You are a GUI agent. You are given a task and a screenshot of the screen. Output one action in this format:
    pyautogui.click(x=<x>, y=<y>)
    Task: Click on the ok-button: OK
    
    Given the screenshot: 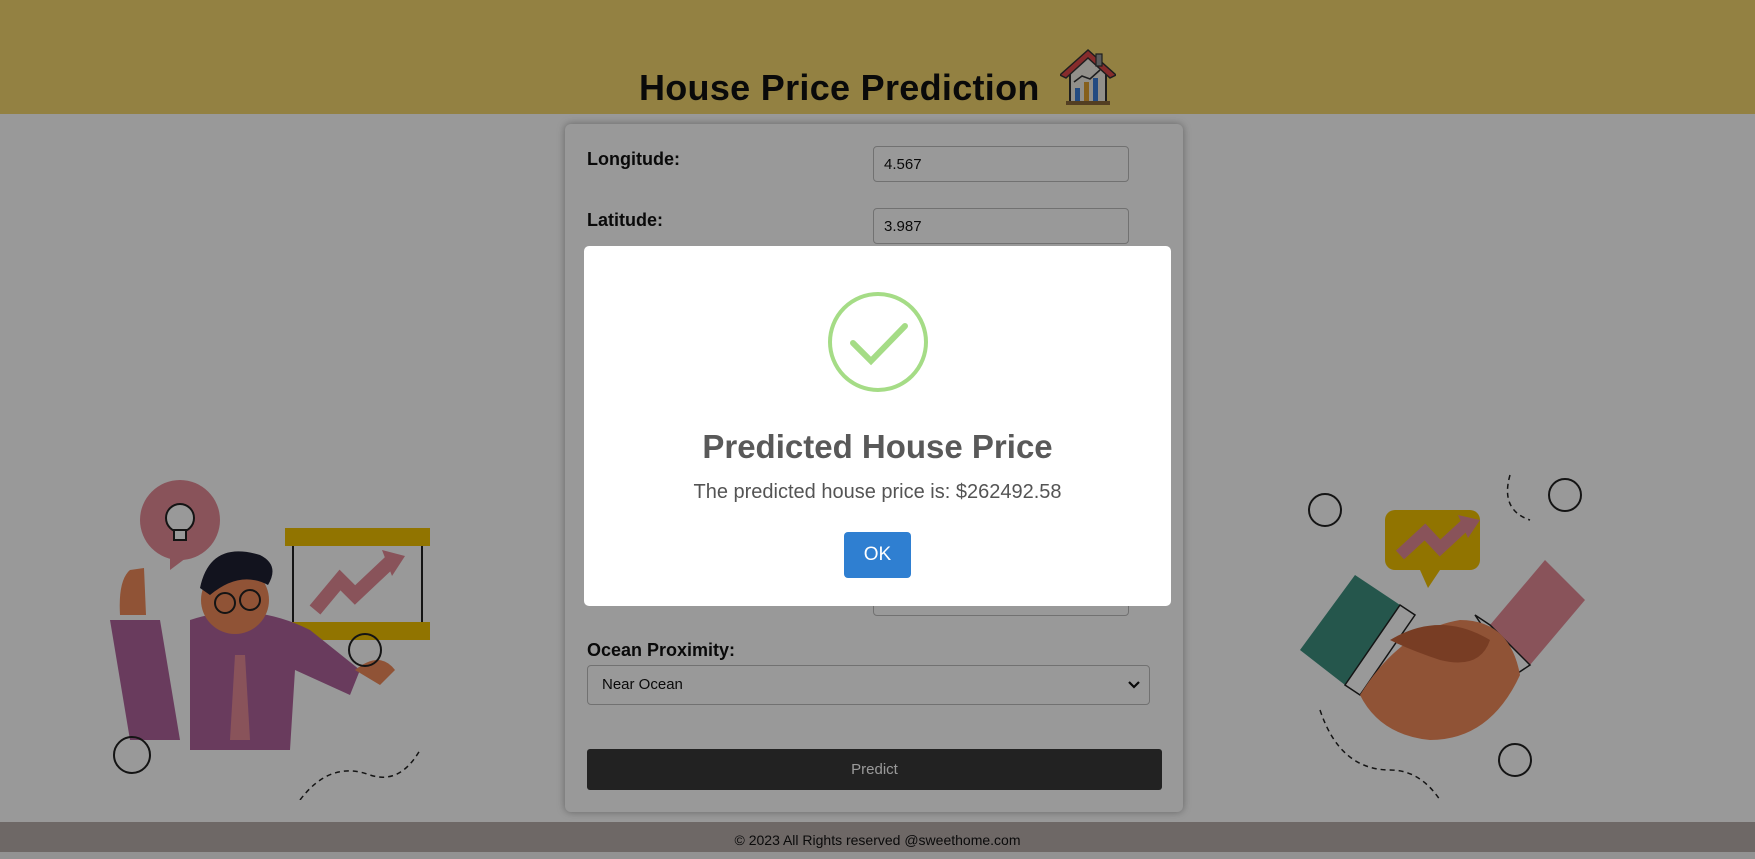 What is the action you would take?
    pyautogui.click(x=877, y=555)
    